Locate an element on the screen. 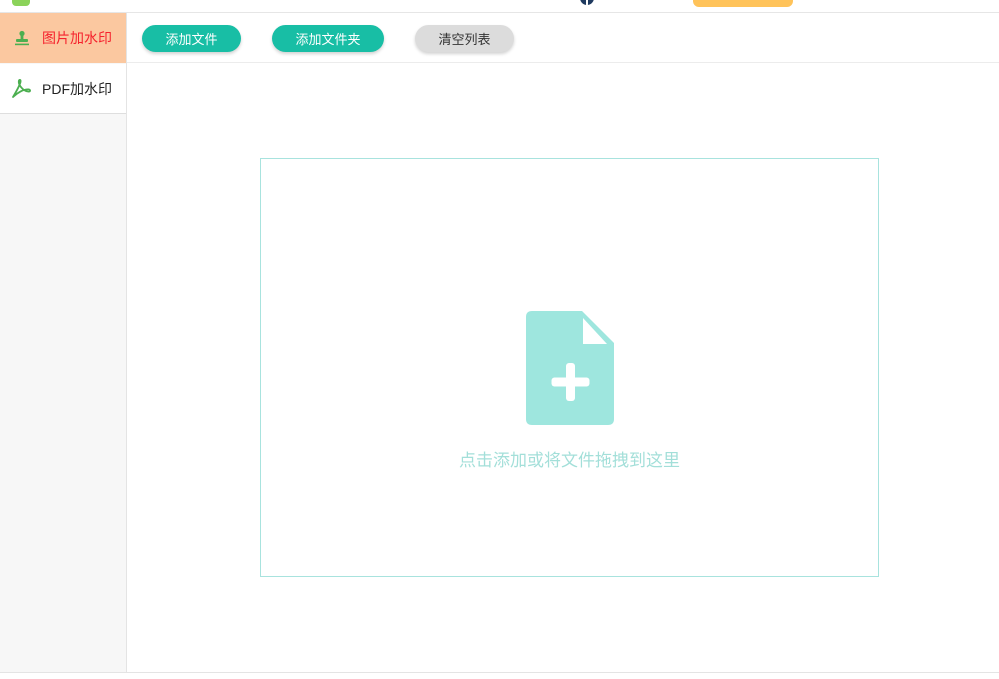 This screenshot has width=999, height=679. app-logo-icon is located at coordinates (21, 3).